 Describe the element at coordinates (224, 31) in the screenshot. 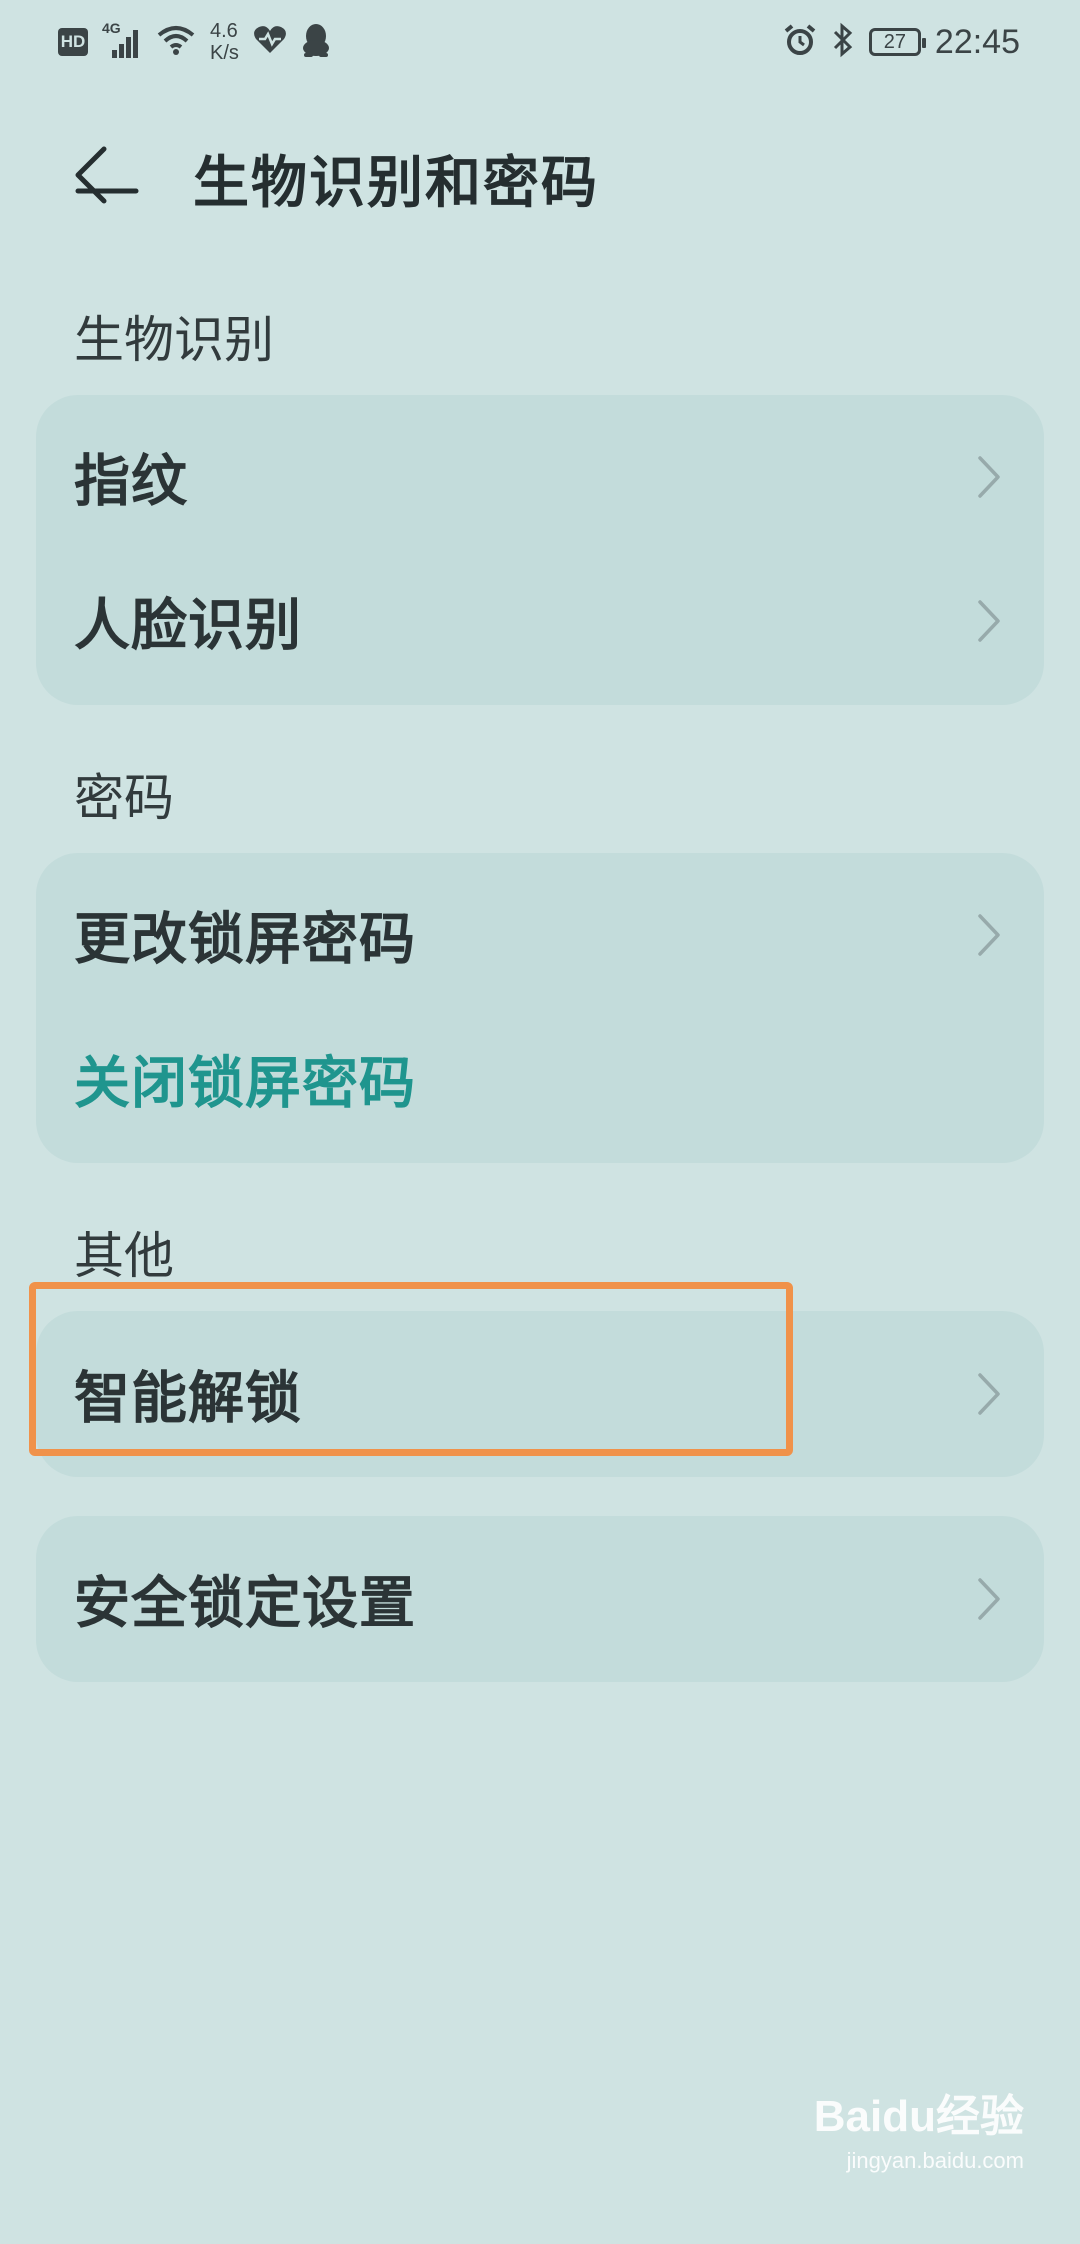

I see `net-speed-value: 4.6` at that location.